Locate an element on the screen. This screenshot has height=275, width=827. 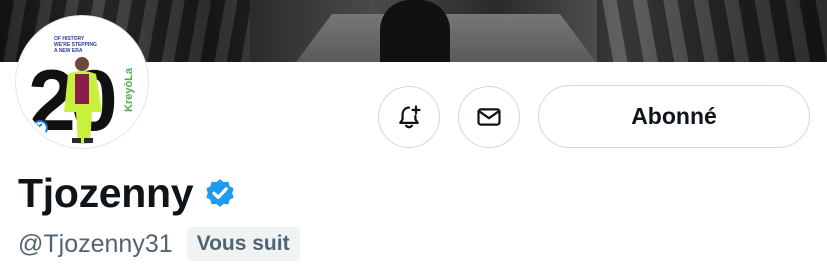
follows-you-badge: Vous suit is located at coordinates (243, 244).